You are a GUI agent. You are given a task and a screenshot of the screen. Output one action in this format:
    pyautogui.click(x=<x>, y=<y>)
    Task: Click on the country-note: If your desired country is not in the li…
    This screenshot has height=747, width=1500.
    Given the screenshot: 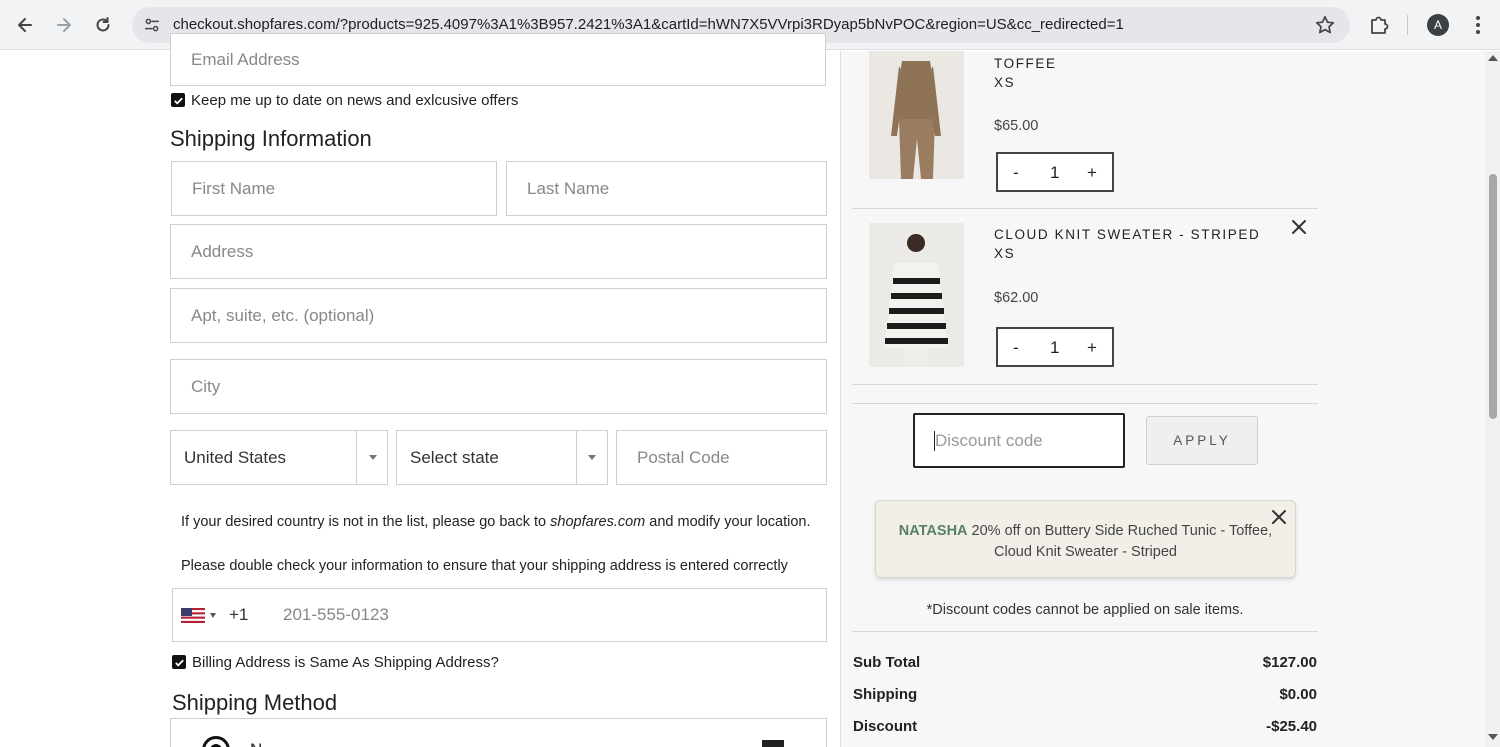 What is the action you would take?
    pyautogui.click(x=496, y=522)
    